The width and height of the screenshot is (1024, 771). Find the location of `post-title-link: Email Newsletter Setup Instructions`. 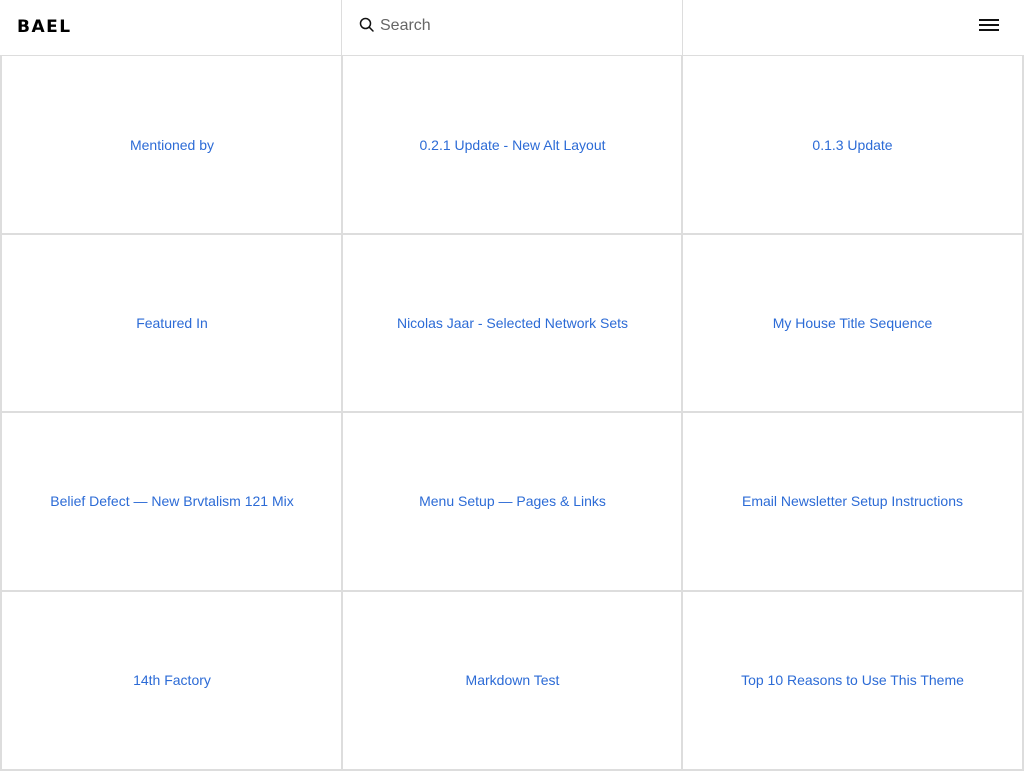

post-title-link: Email Newsletter Setup Instructions is located at coordinates (852, 501).